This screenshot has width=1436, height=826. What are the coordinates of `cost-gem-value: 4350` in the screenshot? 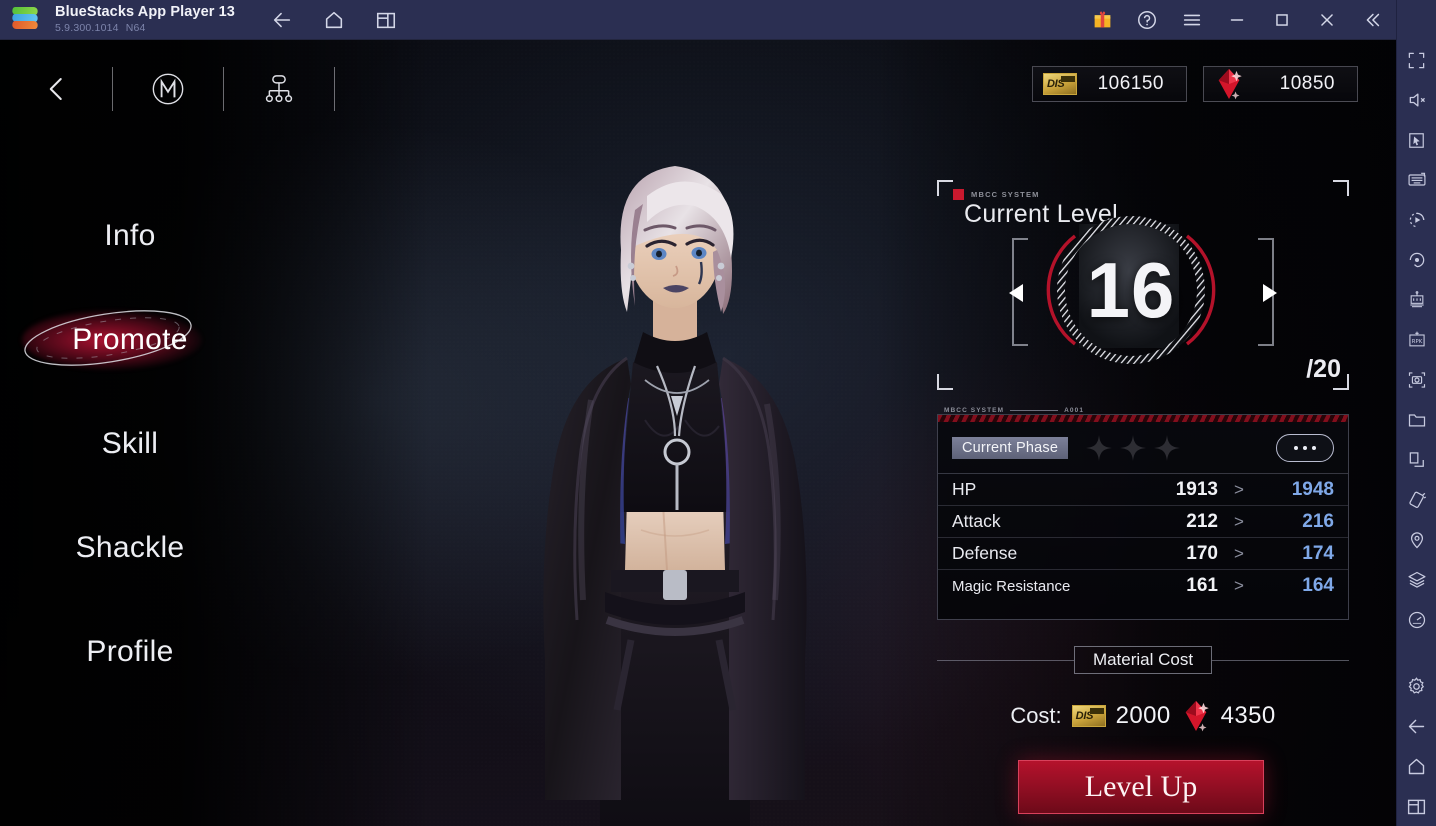 It's located at (1248, 715).